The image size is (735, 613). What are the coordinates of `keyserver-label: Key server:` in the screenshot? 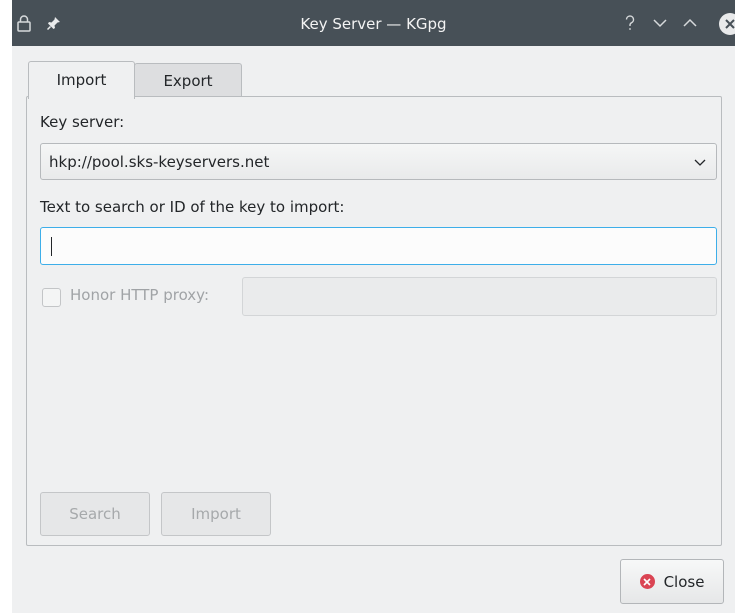 It's located at (82, 122).